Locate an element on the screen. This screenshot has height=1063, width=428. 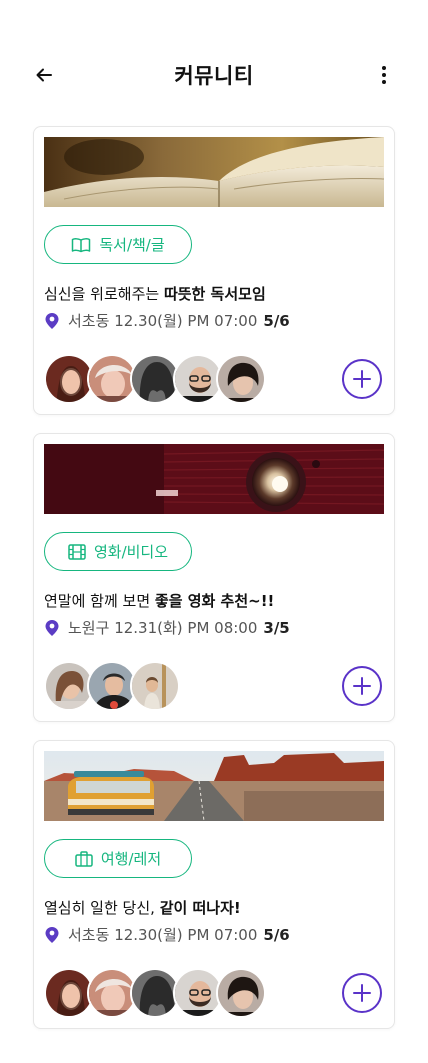
open-book-photo is located at coordinates (214, 172).